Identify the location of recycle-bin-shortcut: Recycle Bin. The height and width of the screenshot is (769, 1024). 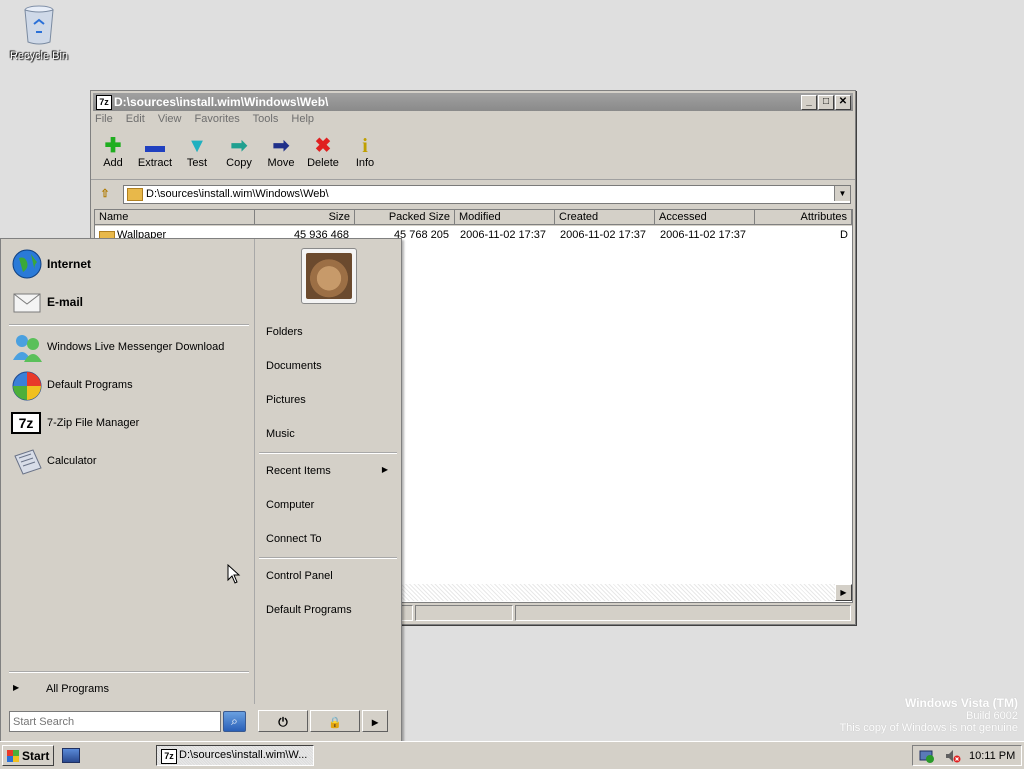
(39, 33).